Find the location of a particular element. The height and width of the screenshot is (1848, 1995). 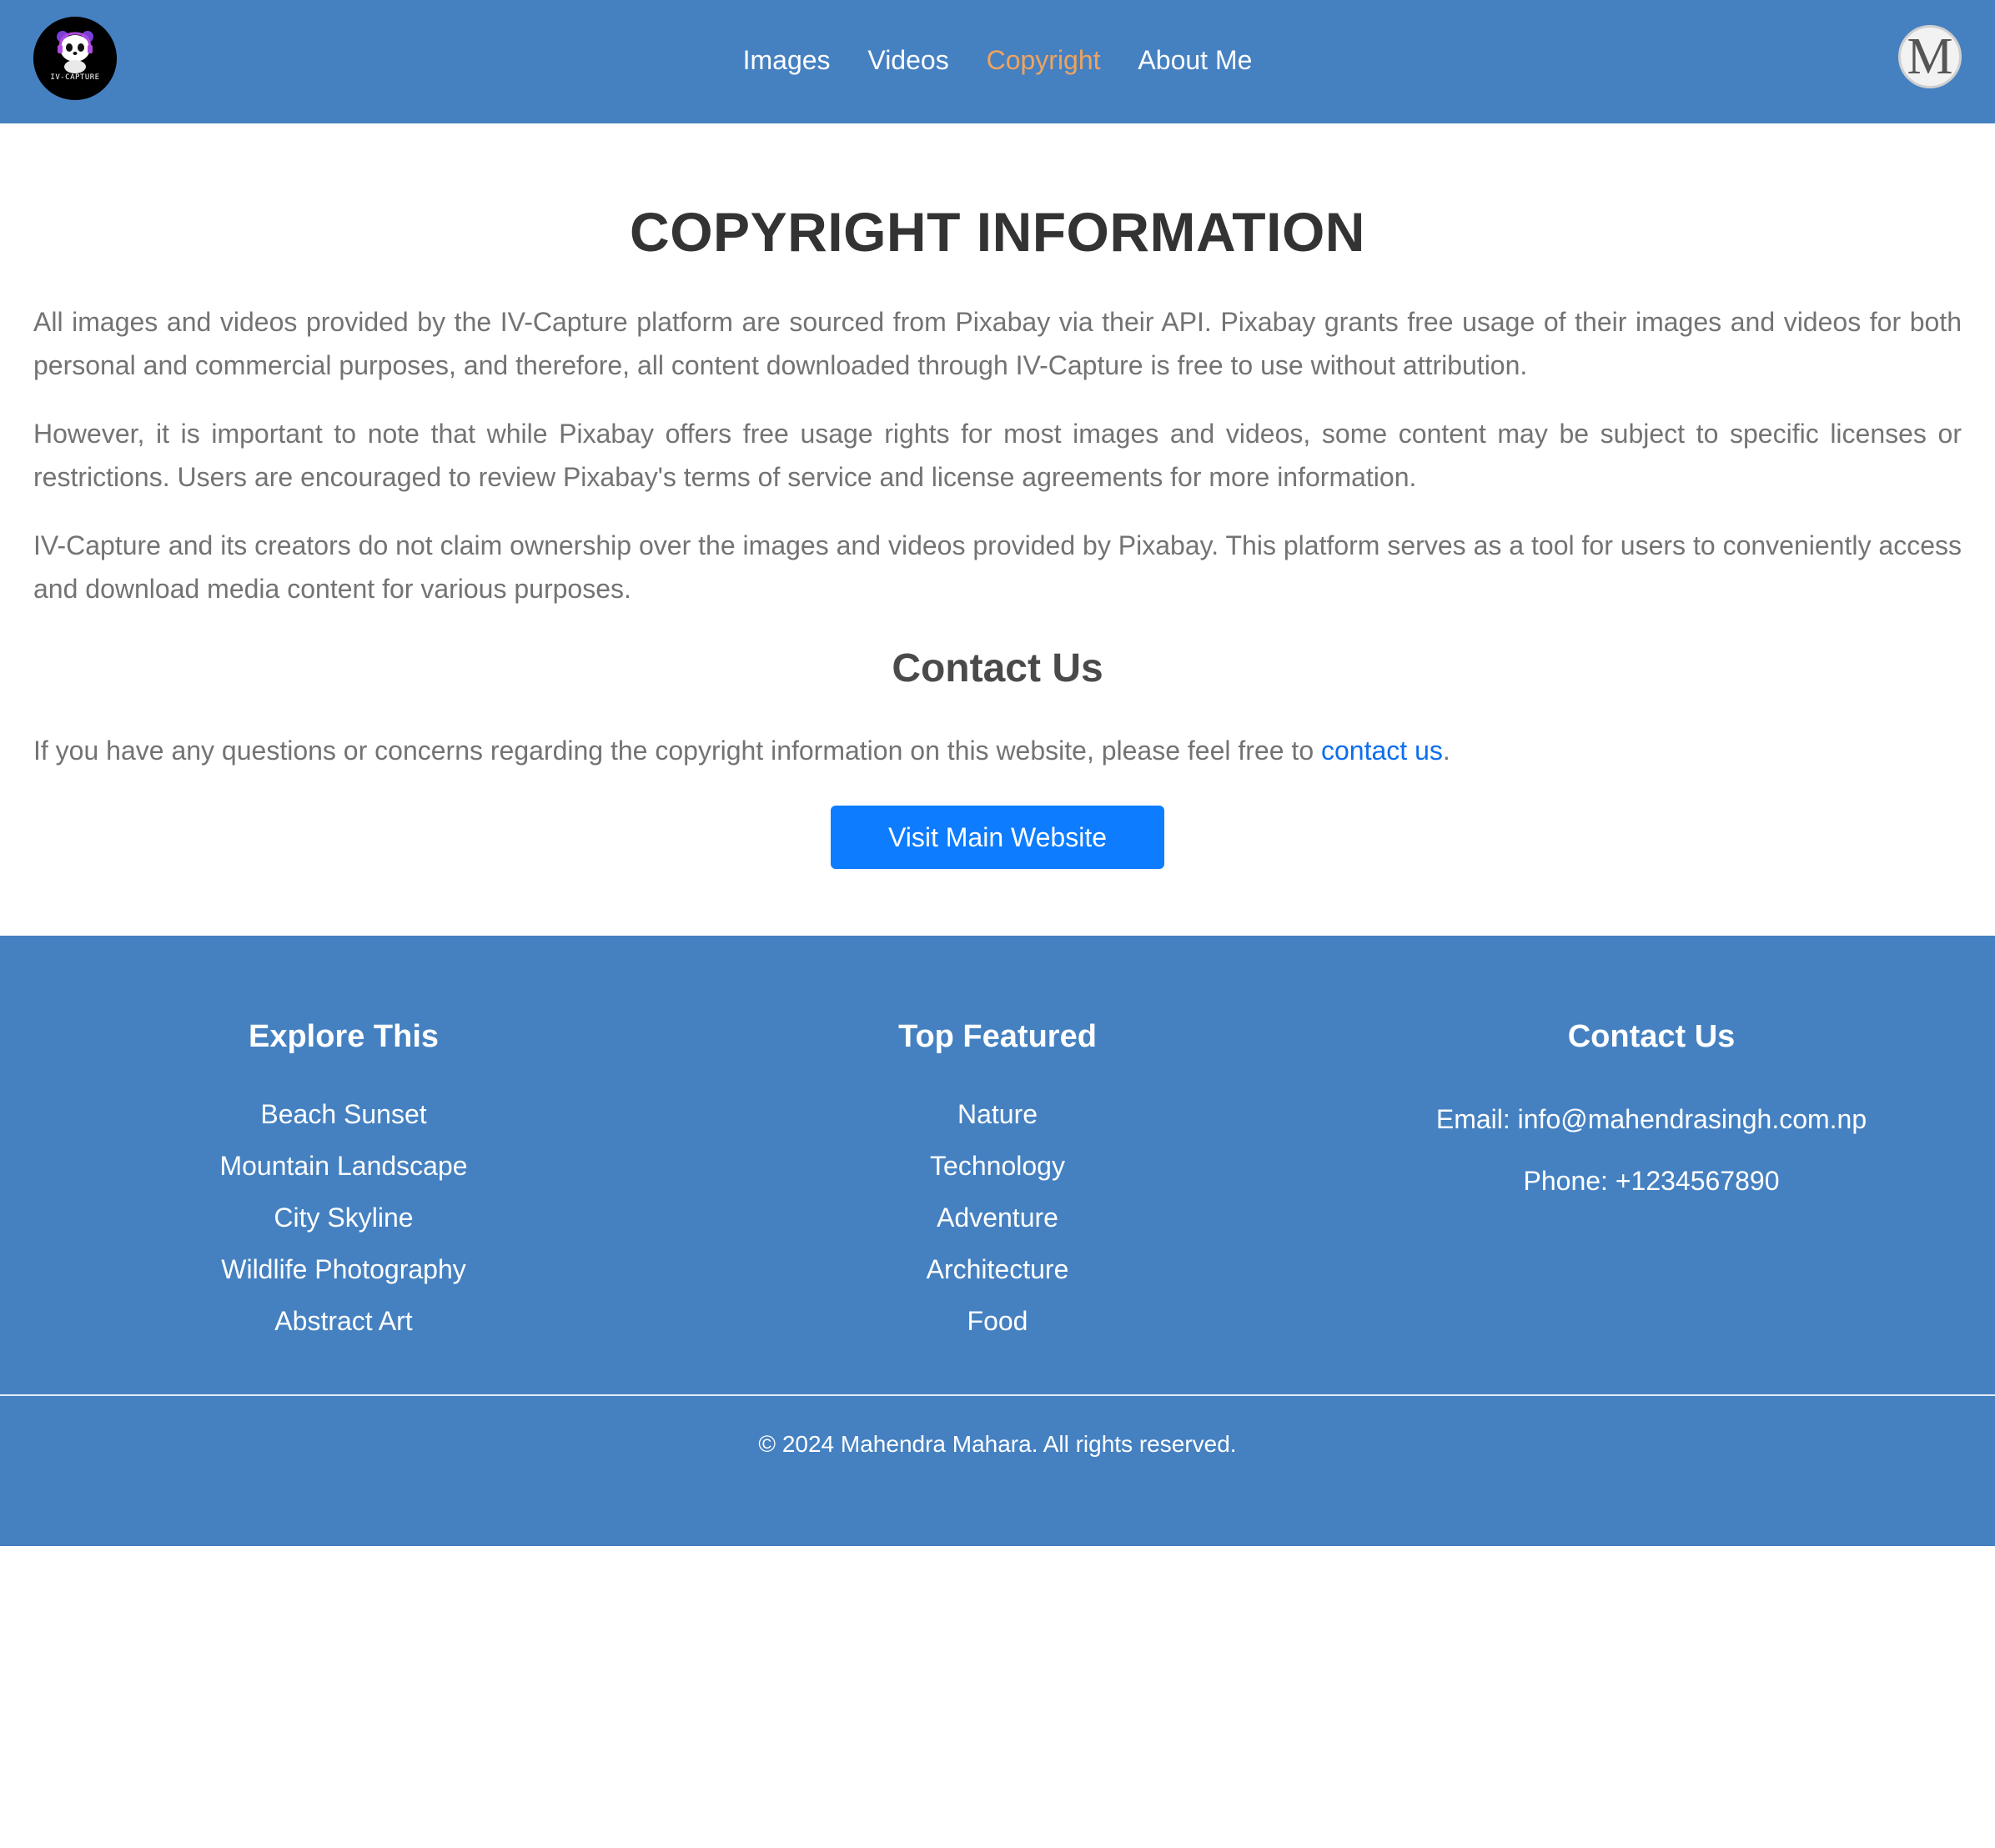

footer-link-adventure: Adventure is located at coordinates (997, 1217).